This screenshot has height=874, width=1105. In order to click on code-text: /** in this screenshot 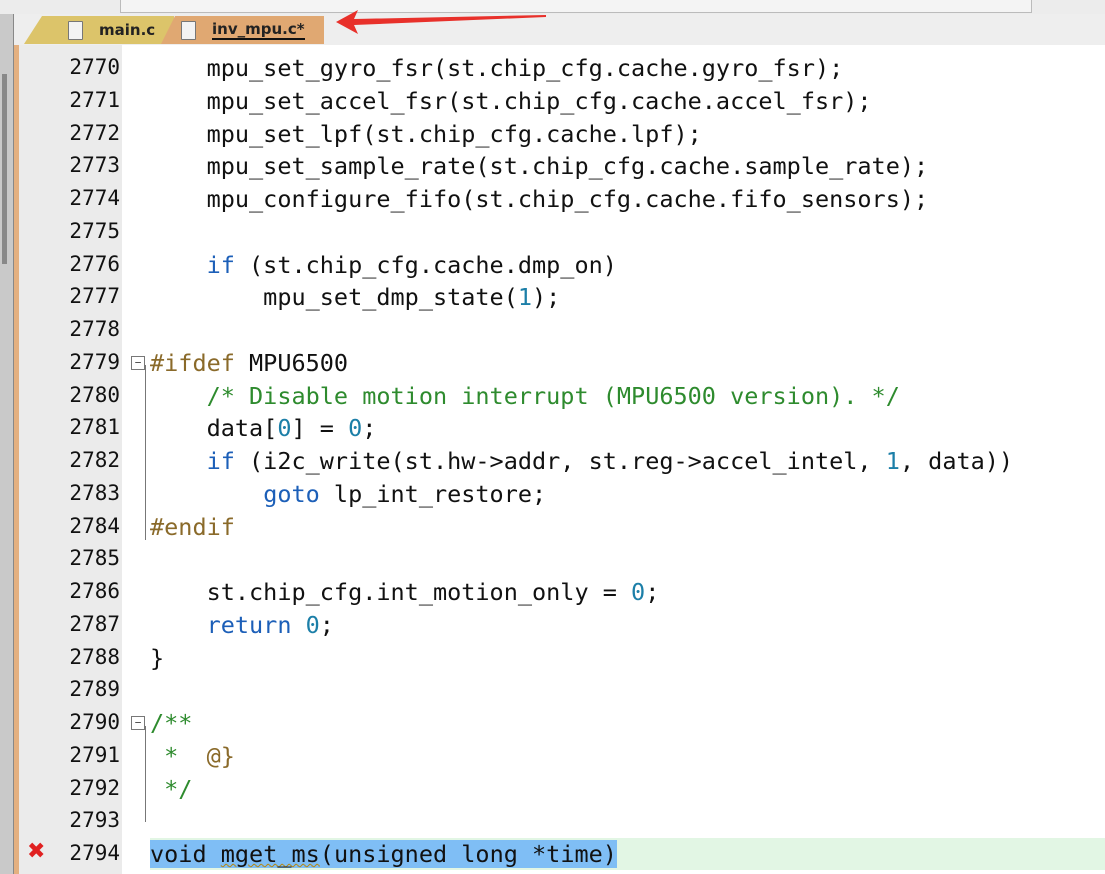, I will do `click(171, 723)`.